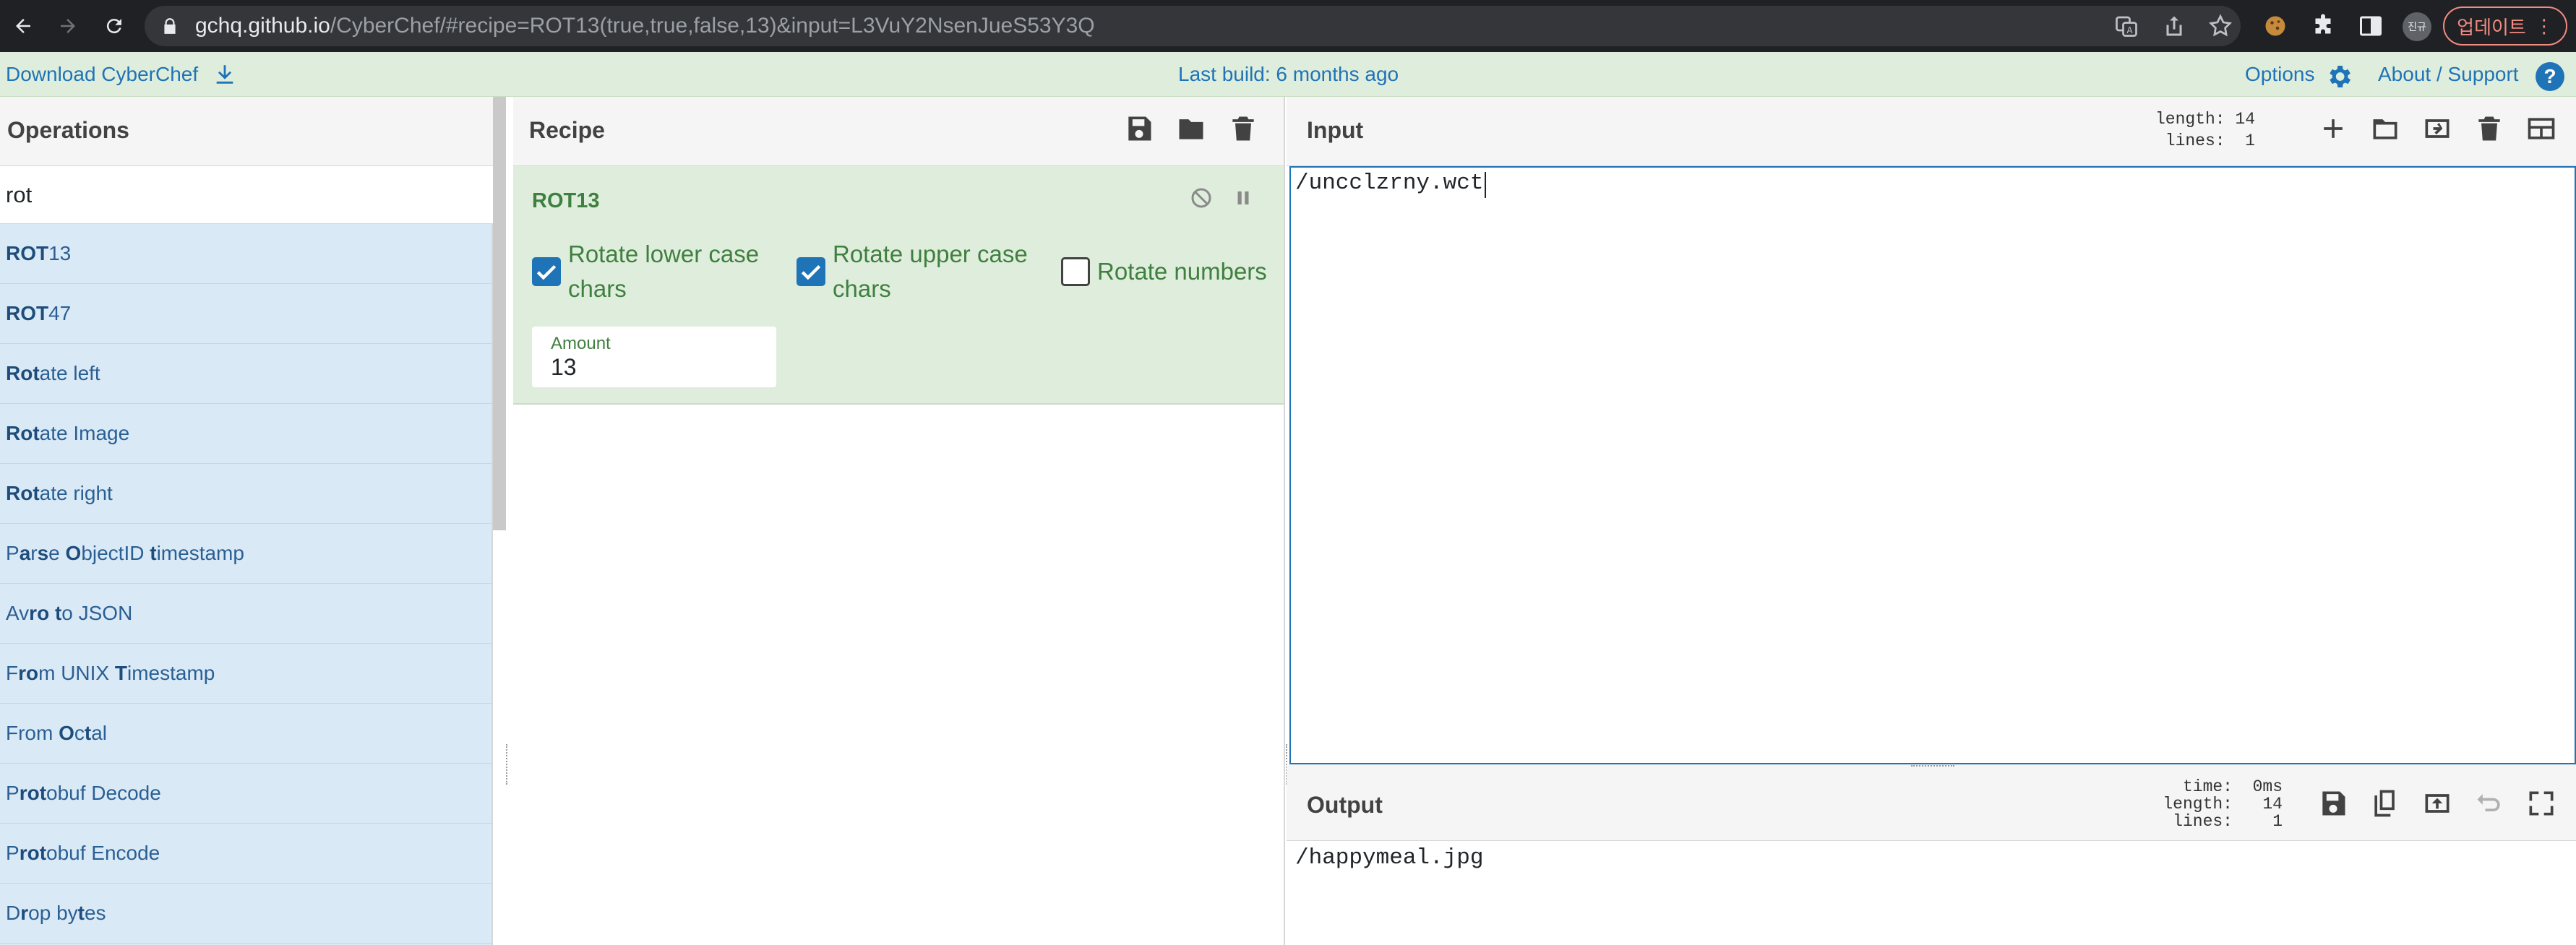 Image resolution: width=2576 pixels, height=945 pixels. What do you see at coordinates (2333, 128) in the screenshot?
I see `add-input-tab-icon` at bounding box center [2333, 128].